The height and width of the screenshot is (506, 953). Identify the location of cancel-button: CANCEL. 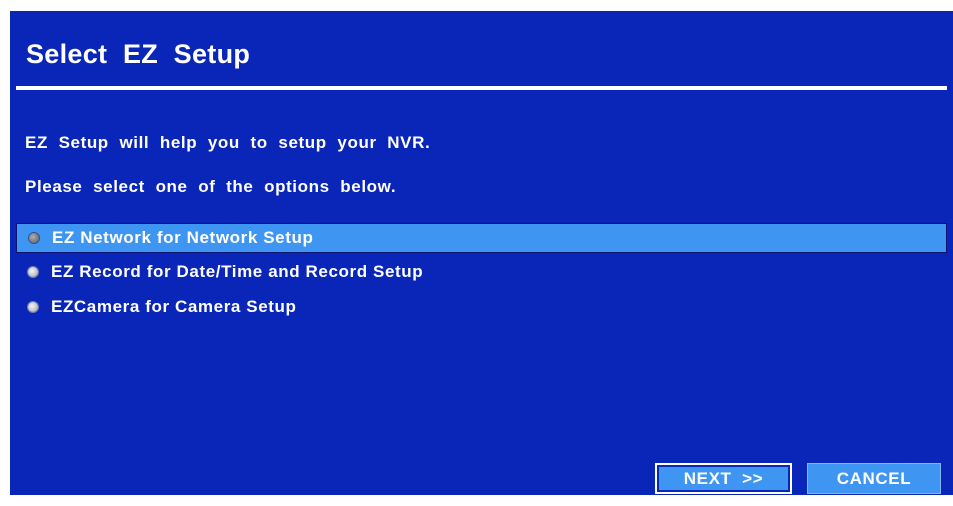
(874, 478).